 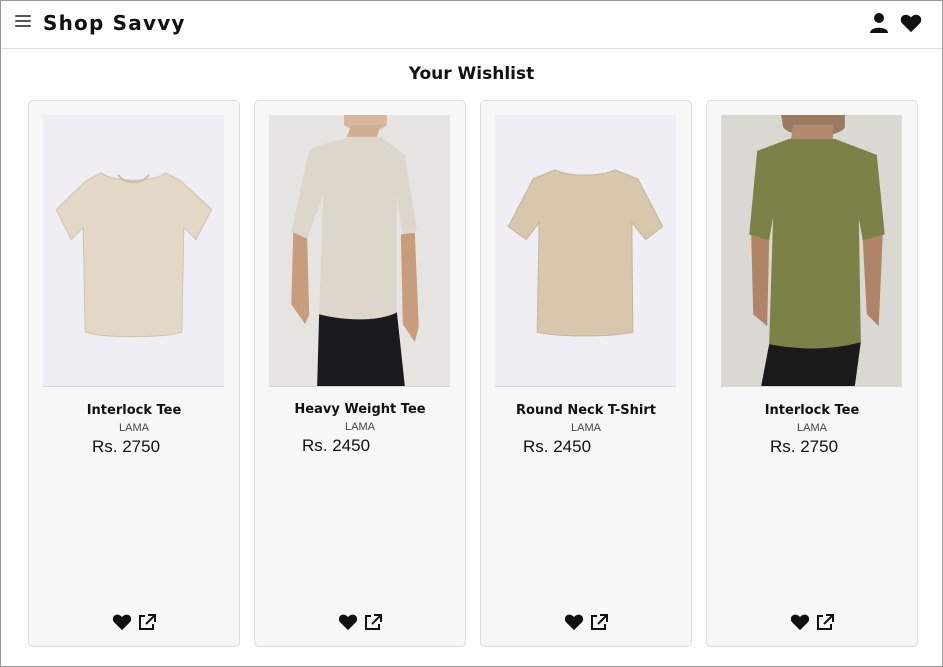 I want to click on product-name: Round Neck T-Shirt, so click(x=586, y=410).